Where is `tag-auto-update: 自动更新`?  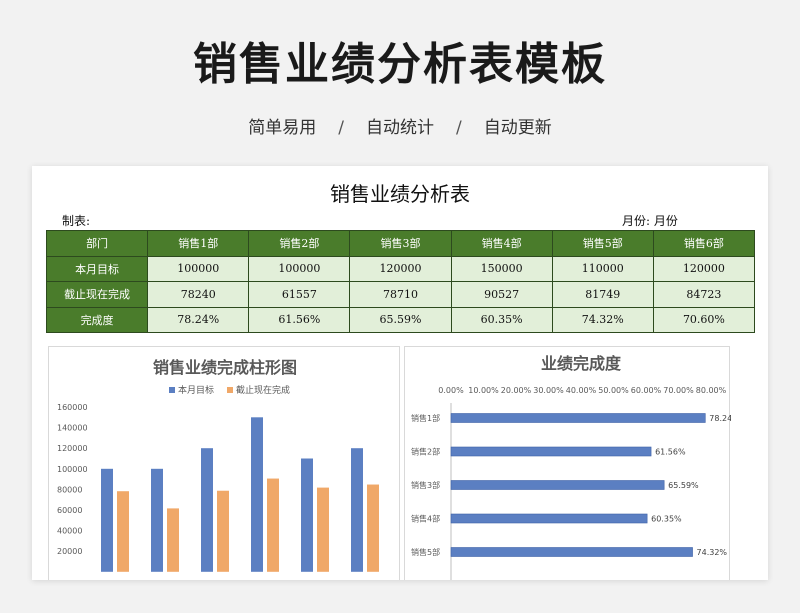 tag-auto-update: 自动更新 is located at coordinates (517, 128).